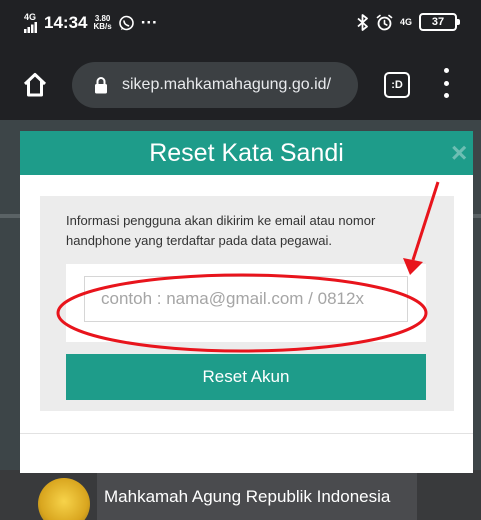 Image resolution: width=481 pixels, height=520 pixels. I want to click on home-button, so click(35, 85).